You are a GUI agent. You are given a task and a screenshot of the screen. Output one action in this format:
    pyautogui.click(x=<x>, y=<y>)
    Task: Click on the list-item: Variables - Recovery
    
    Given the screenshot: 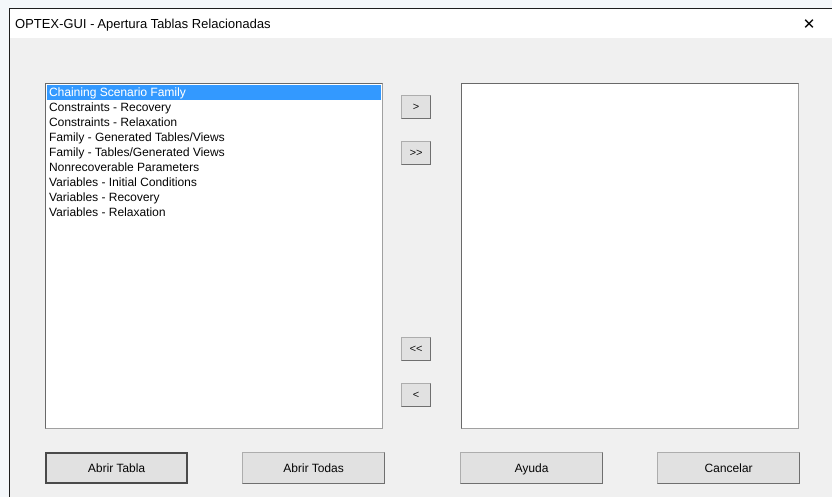 What is the action you would take?
    pyautogui.click(x=214, y=197)
    